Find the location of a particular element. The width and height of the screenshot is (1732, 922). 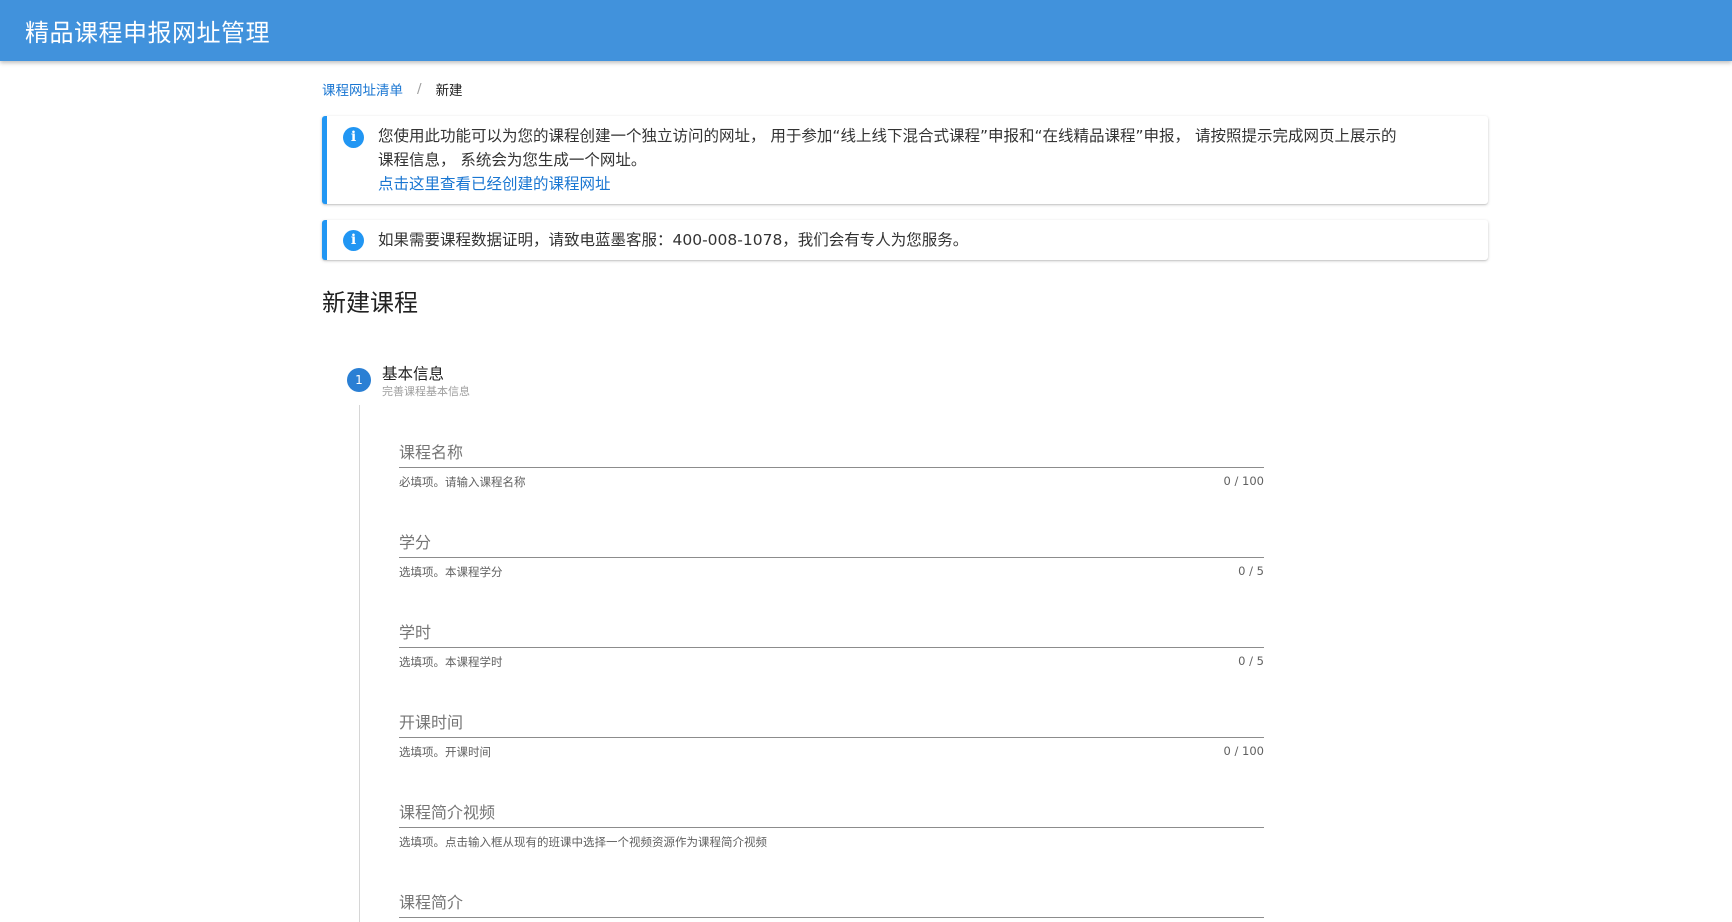

alert-text-line-2: 课程信息， 系统会为您生成一个网址。 is located at coordinates (512, 160).